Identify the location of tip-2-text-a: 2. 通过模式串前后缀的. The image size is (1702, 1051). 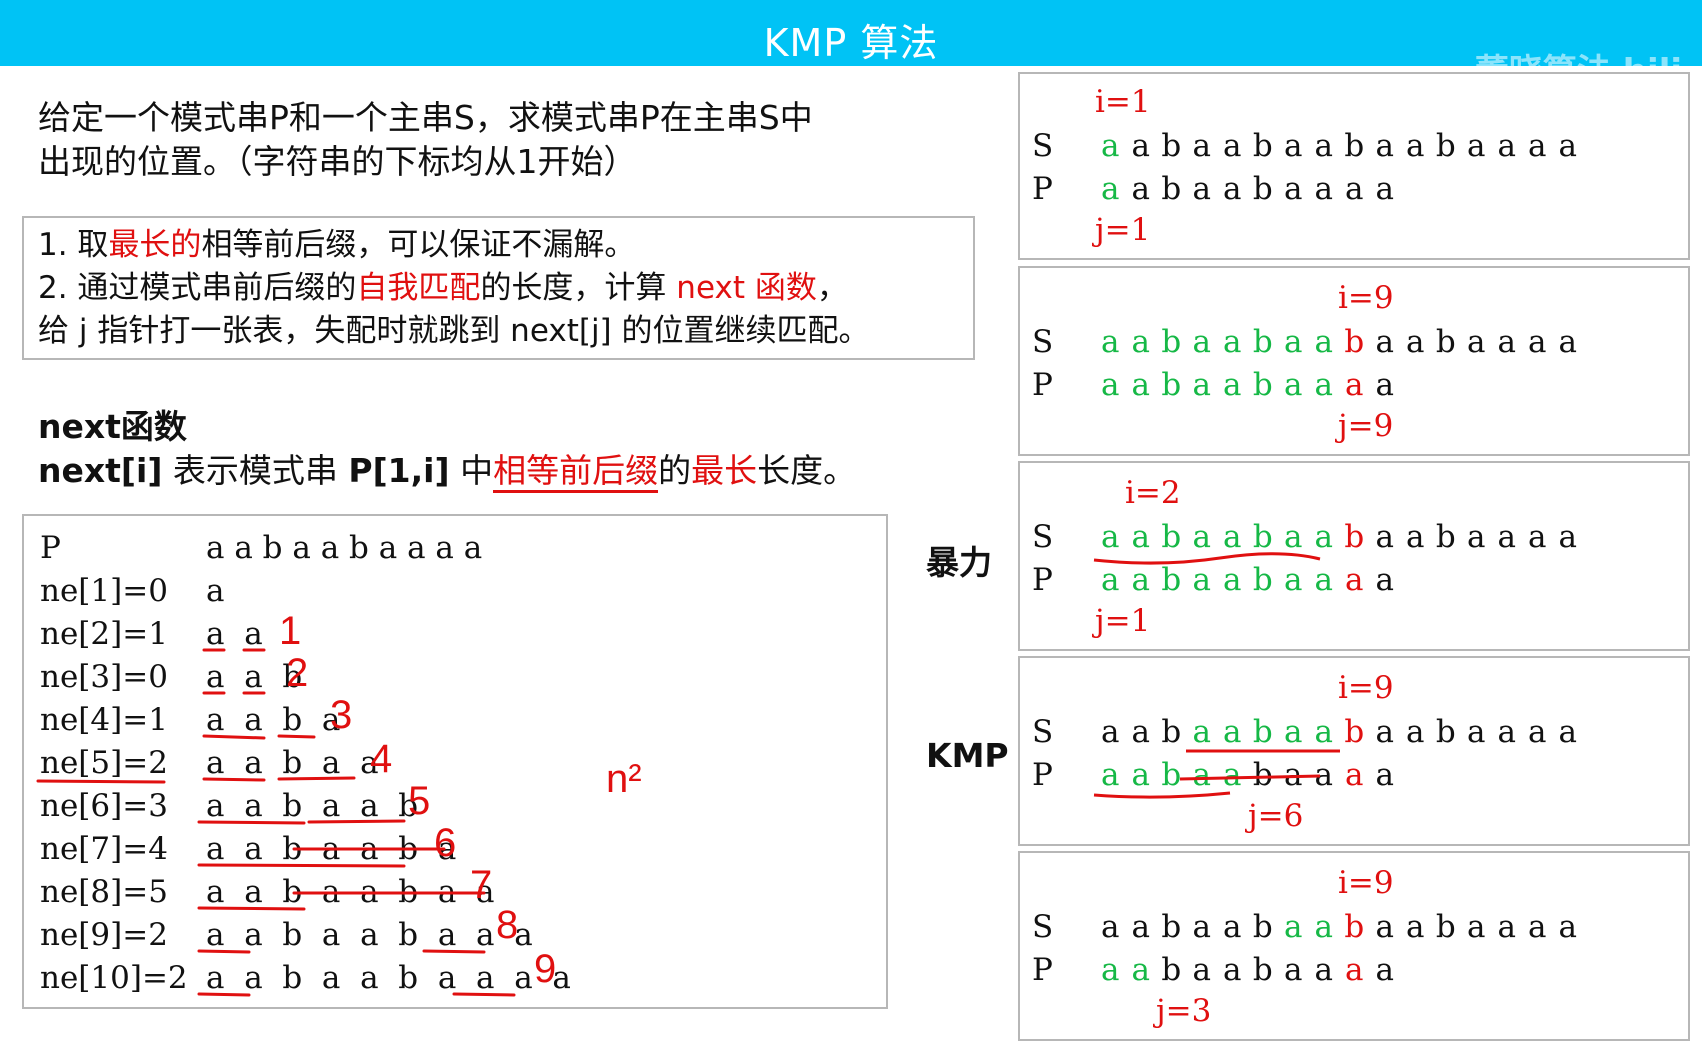
(197, 288).